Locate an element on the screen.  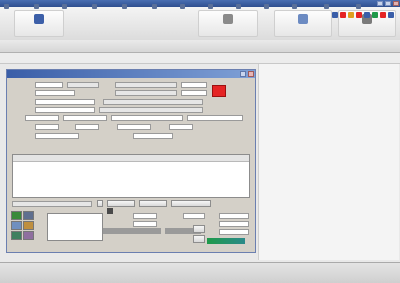
color-swatch is located at coordinates (219, 91).